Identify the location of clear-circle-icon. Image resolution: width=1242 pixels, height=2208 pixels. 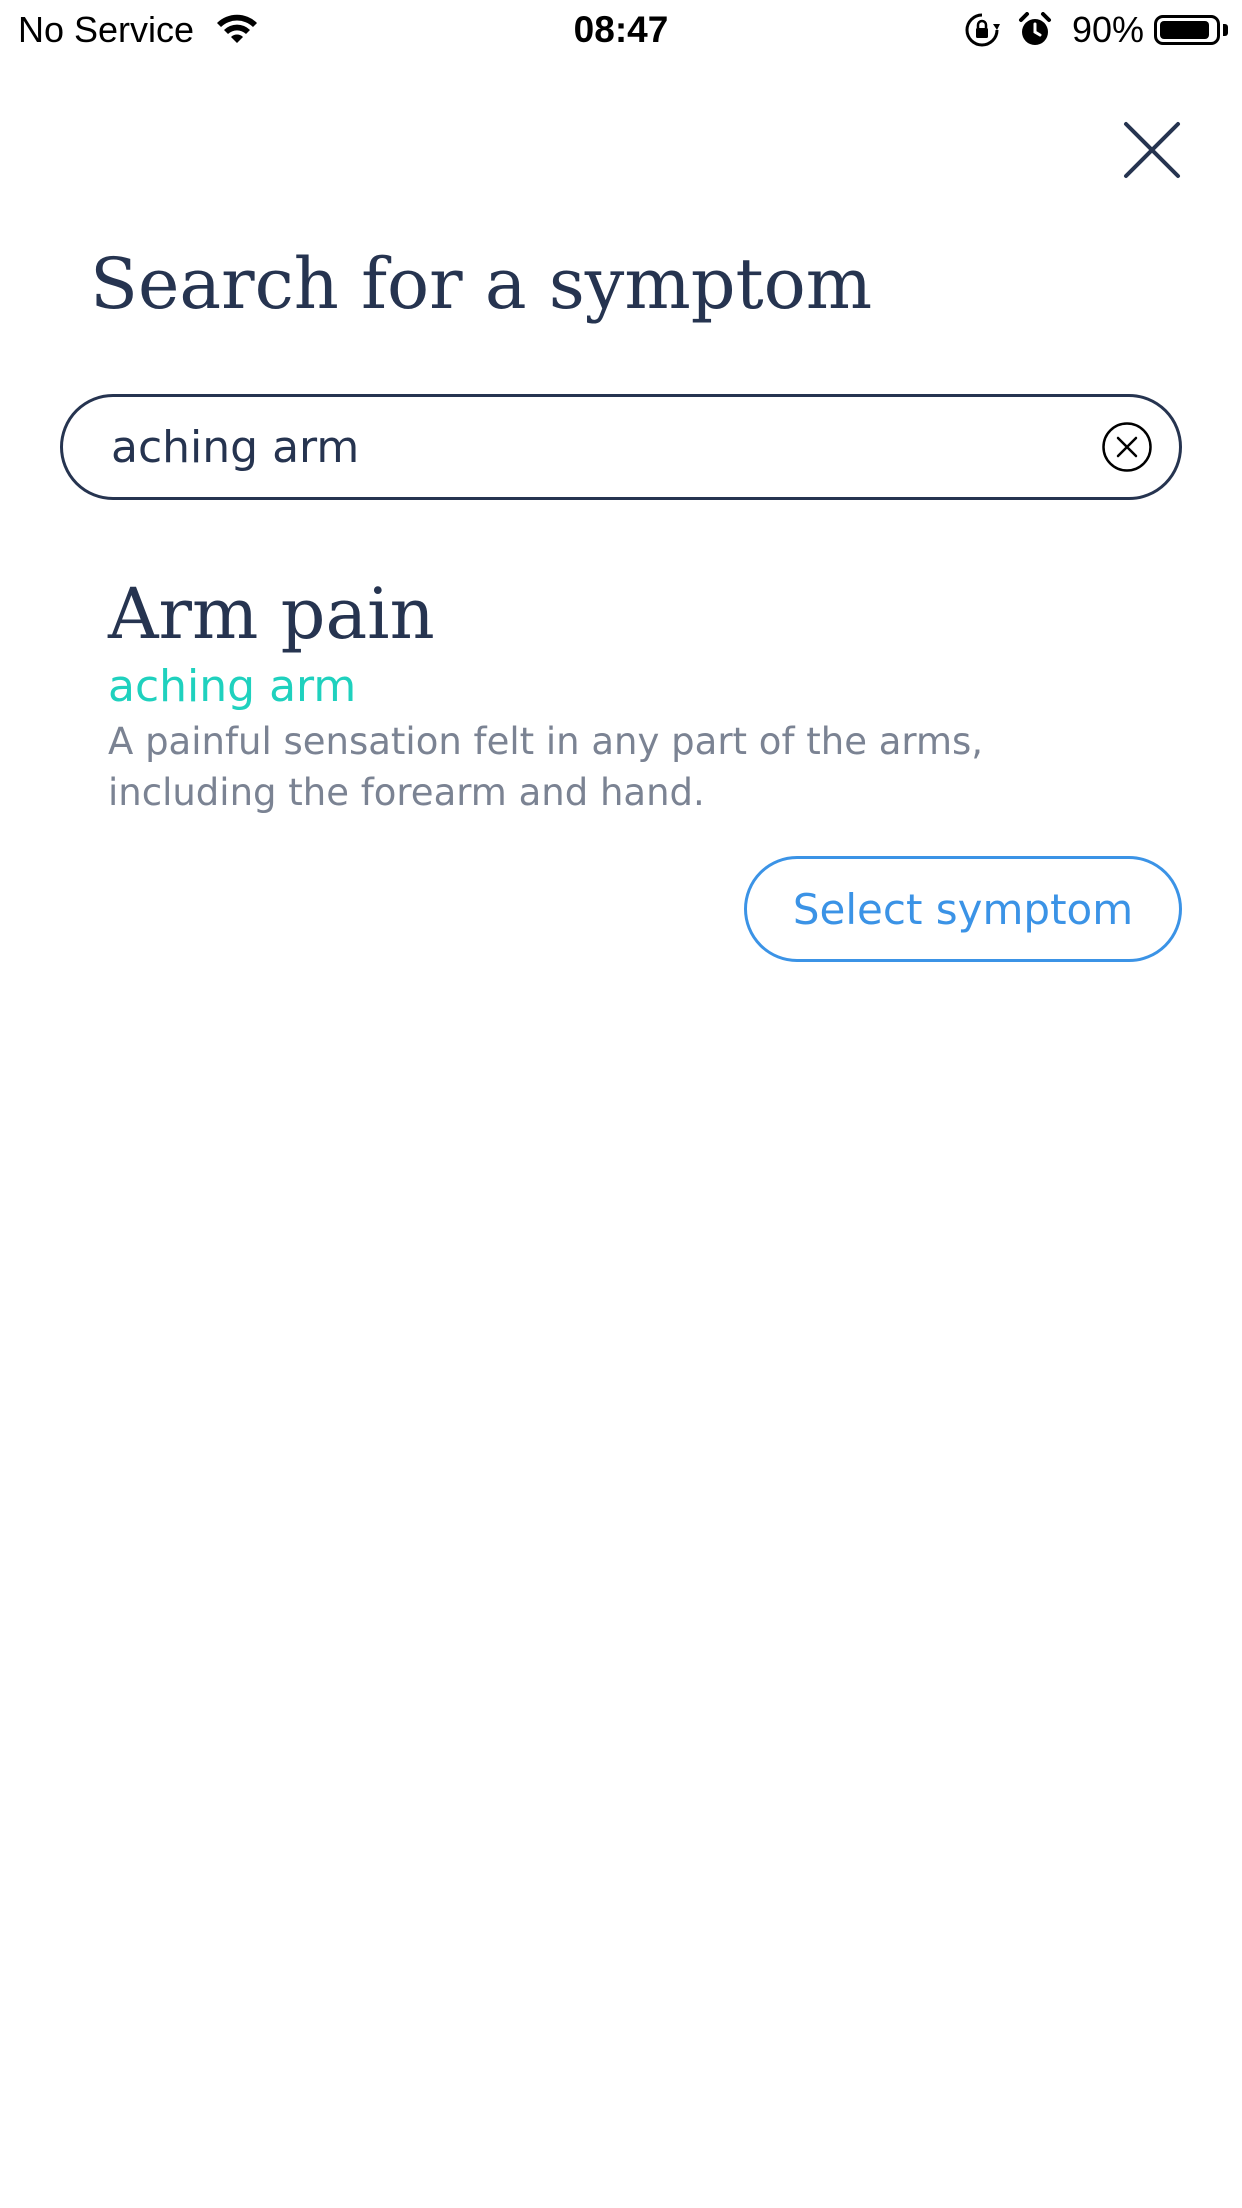
(1127, 447).